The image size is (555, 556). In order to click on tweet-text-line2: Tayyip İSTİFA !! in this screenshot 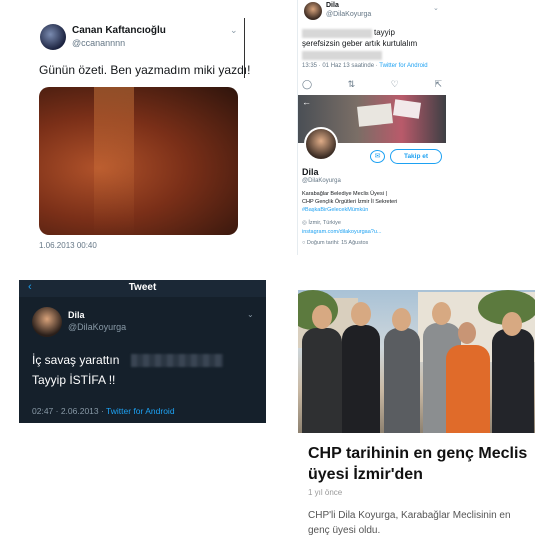, I will do `click(74, 380)`.